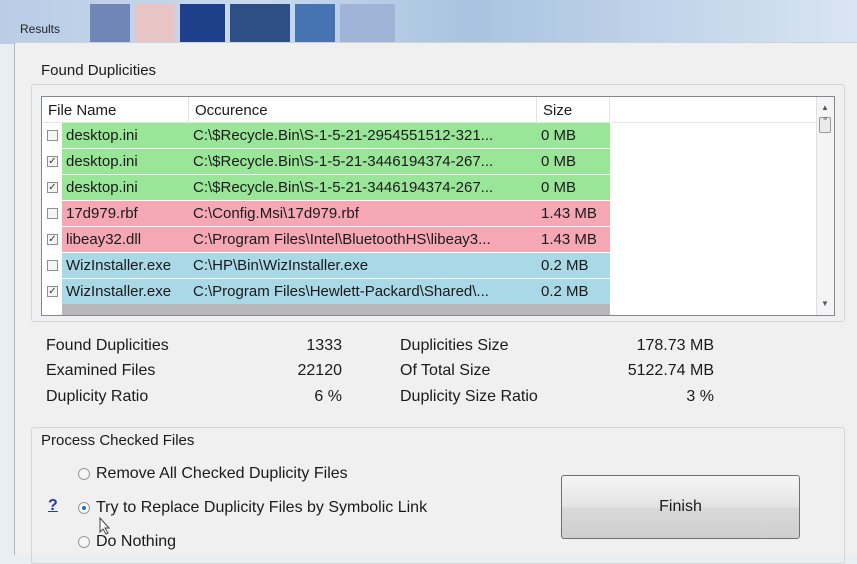 This screenshot has width=857, height=564. I want to click on examined-files-label: Examined Files, so click(101, 370).